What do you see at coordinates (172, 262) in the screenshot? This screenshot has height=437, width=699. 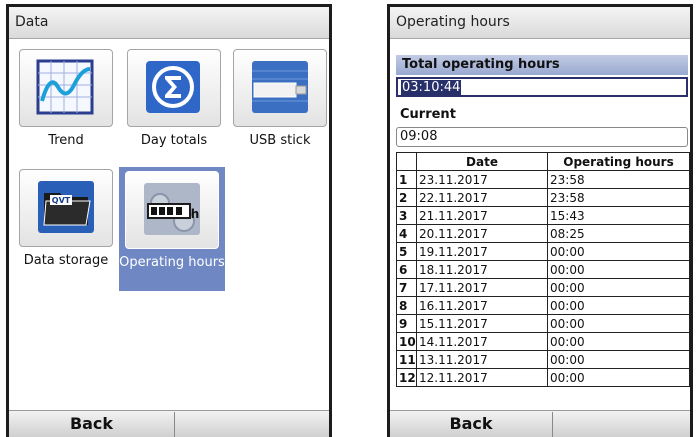 I see `tile-label: Operating hours` at bounding box center [172, 262].